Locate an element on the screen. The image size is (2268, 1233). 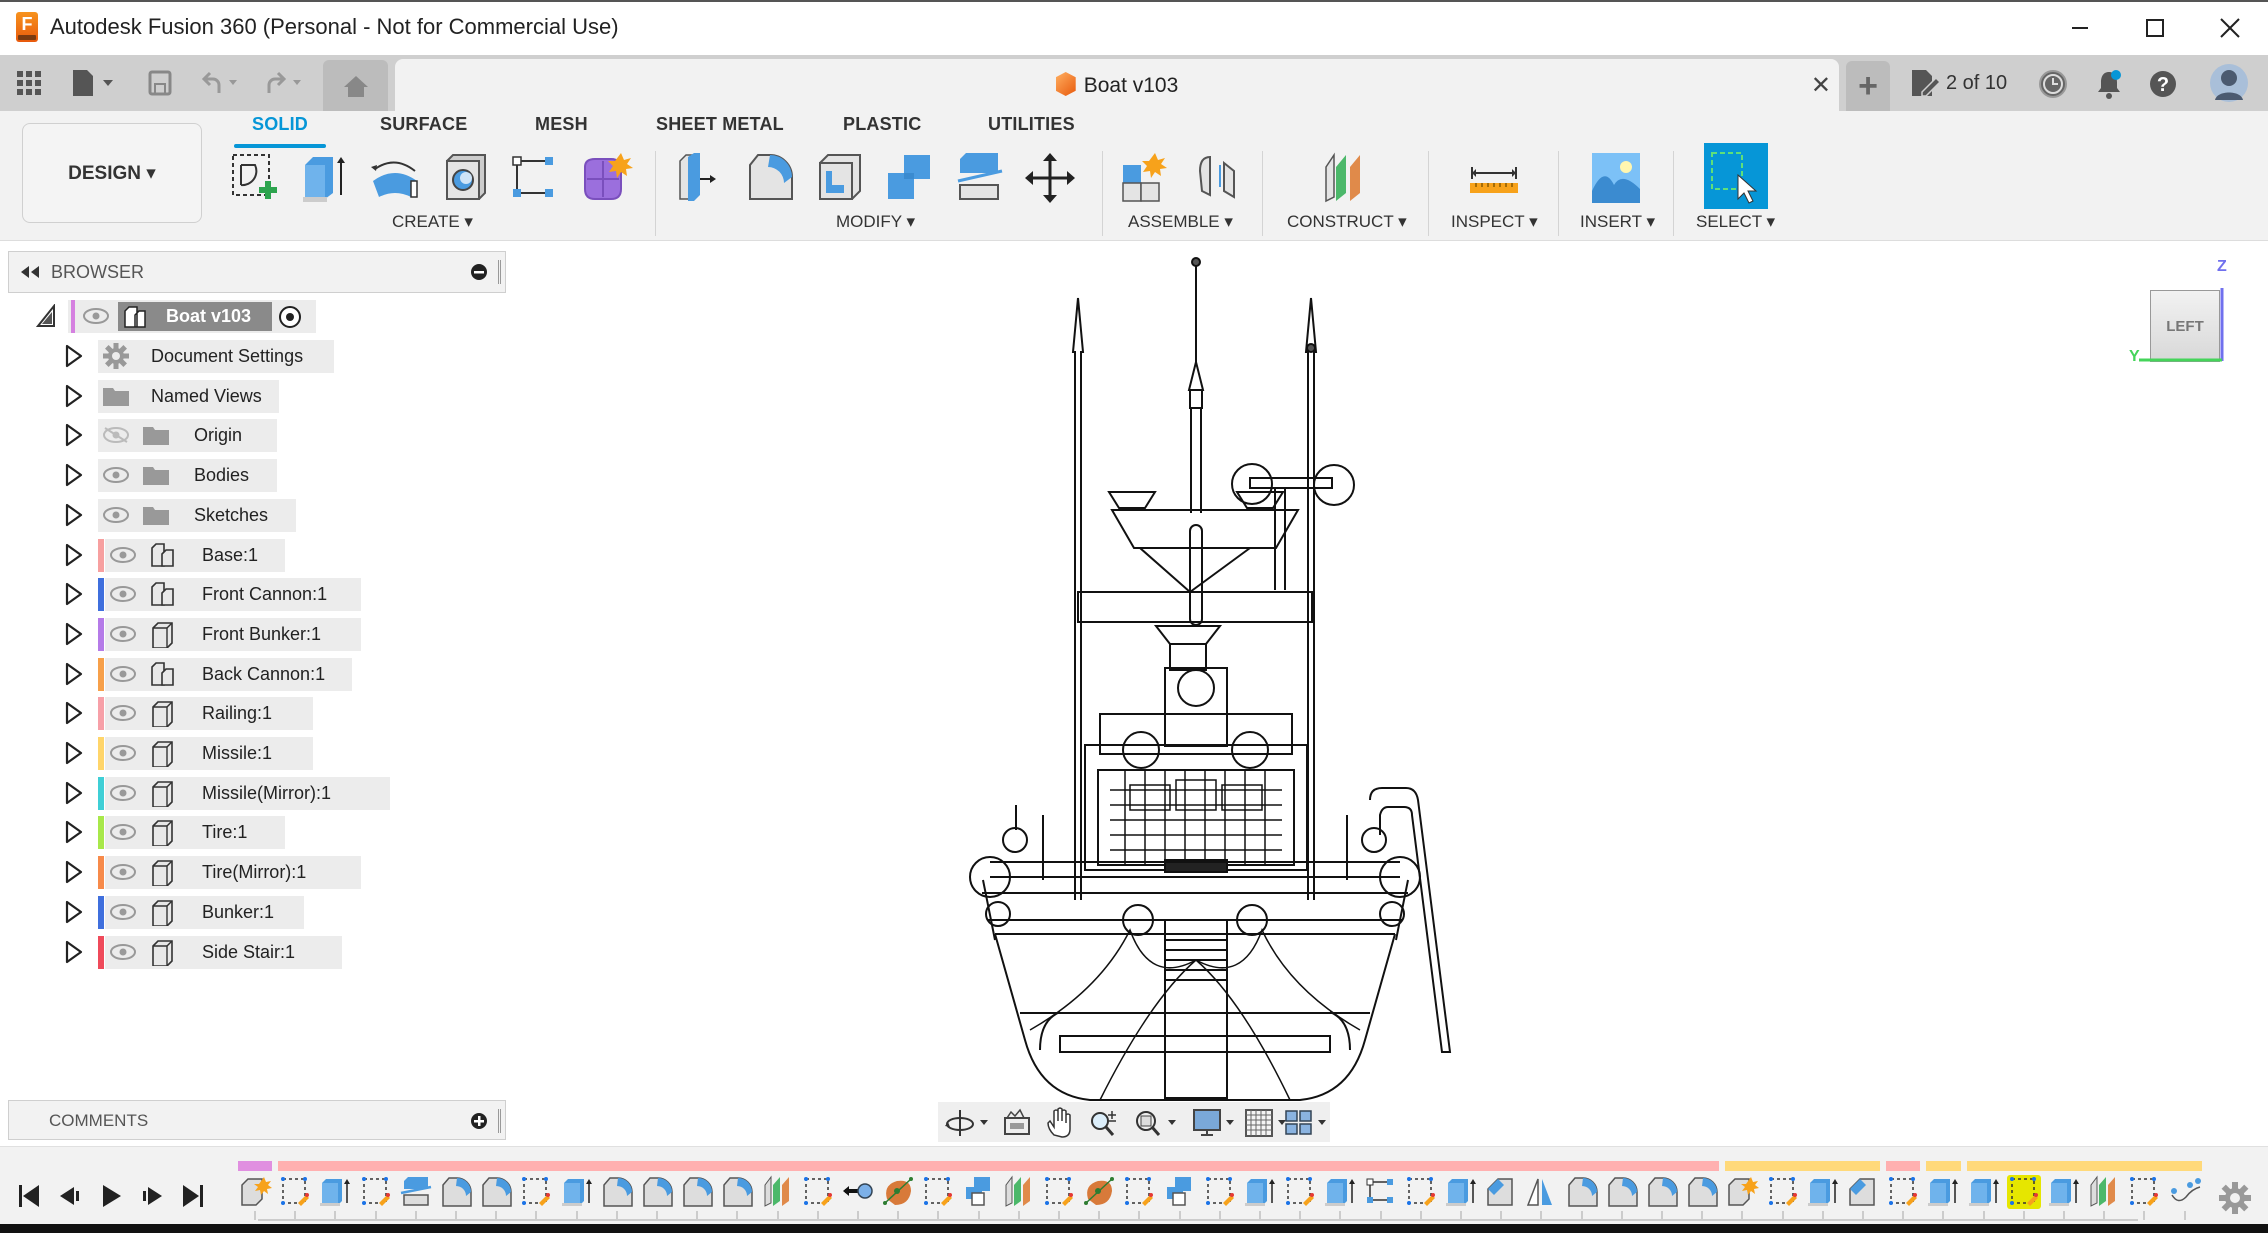
shell-button is located at coordinates (840, 178).